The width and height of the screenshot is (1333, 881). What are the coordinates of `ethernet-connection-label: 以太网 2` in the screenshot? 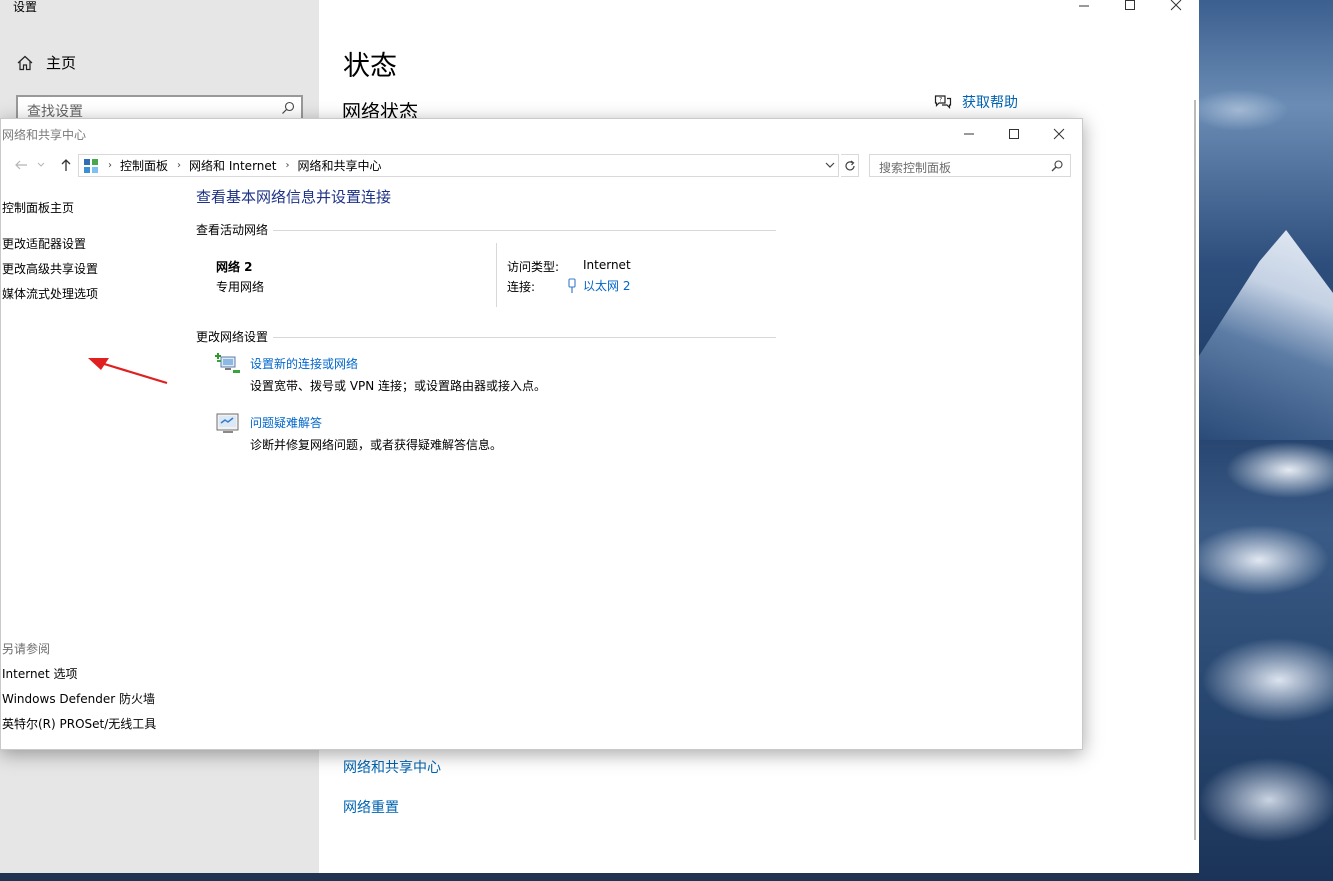 It's located at (607, 286).